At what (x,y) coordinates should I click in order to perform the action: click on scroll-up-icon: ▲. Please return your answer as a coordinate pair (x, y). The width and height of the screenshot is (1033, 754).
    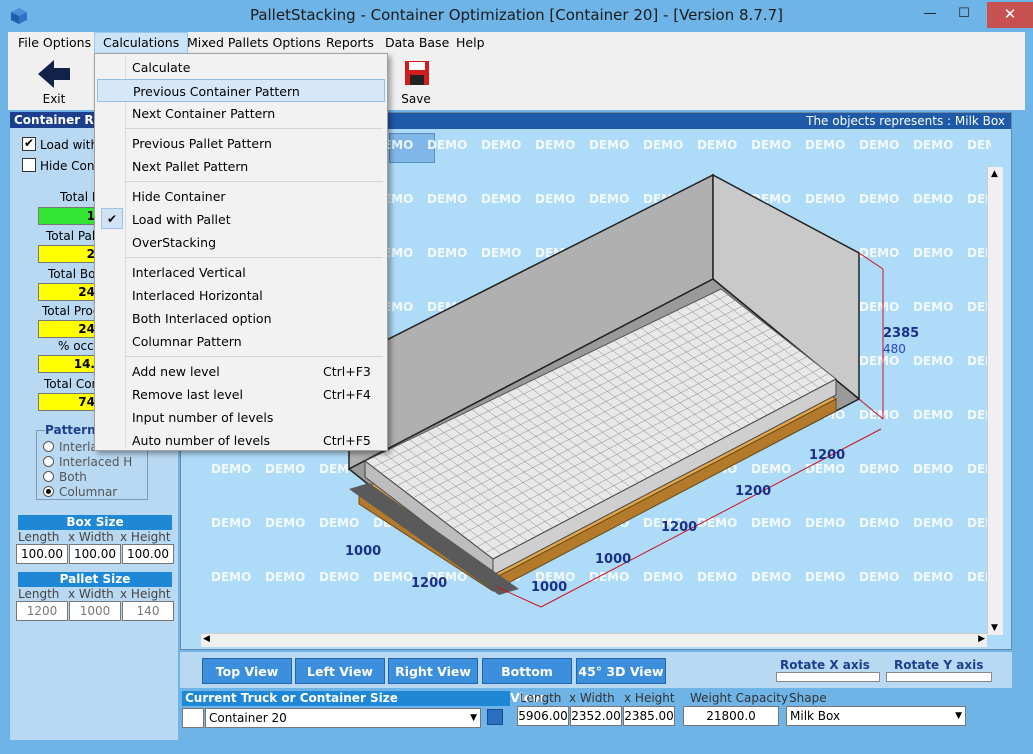
    Looking at the image, I should click on (994, 174).